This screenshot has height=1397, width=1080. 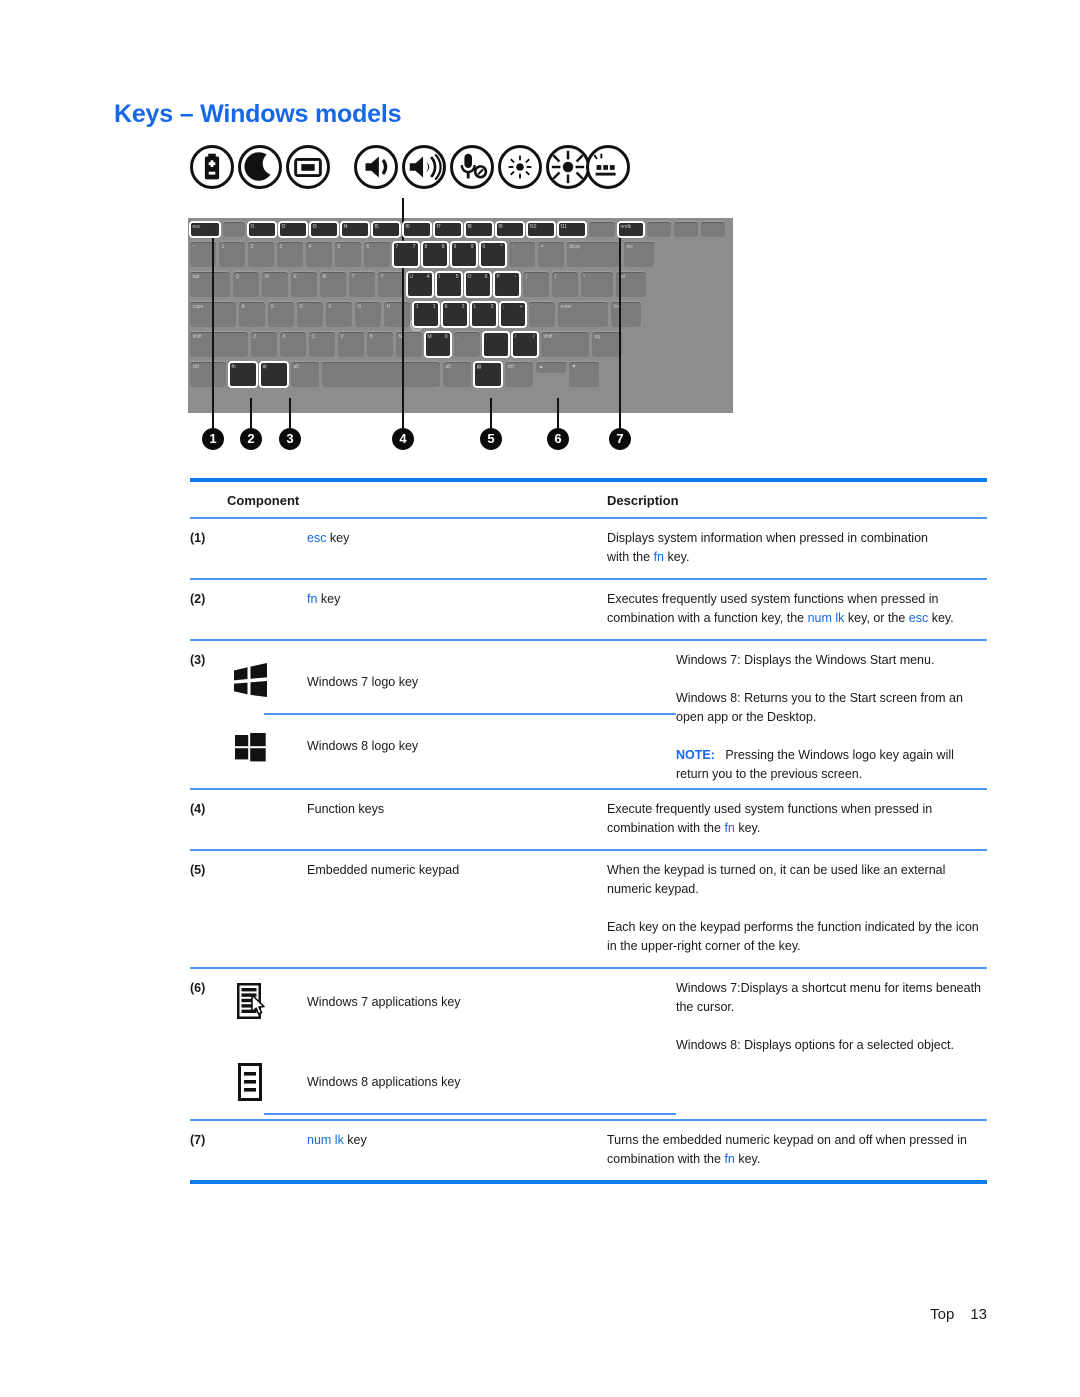 What do you see at coordinates (451, 682) in the screenshot?
I see `windows-7-logo-subrow: Windows 7 logo key` at bounding box center [451, 682].